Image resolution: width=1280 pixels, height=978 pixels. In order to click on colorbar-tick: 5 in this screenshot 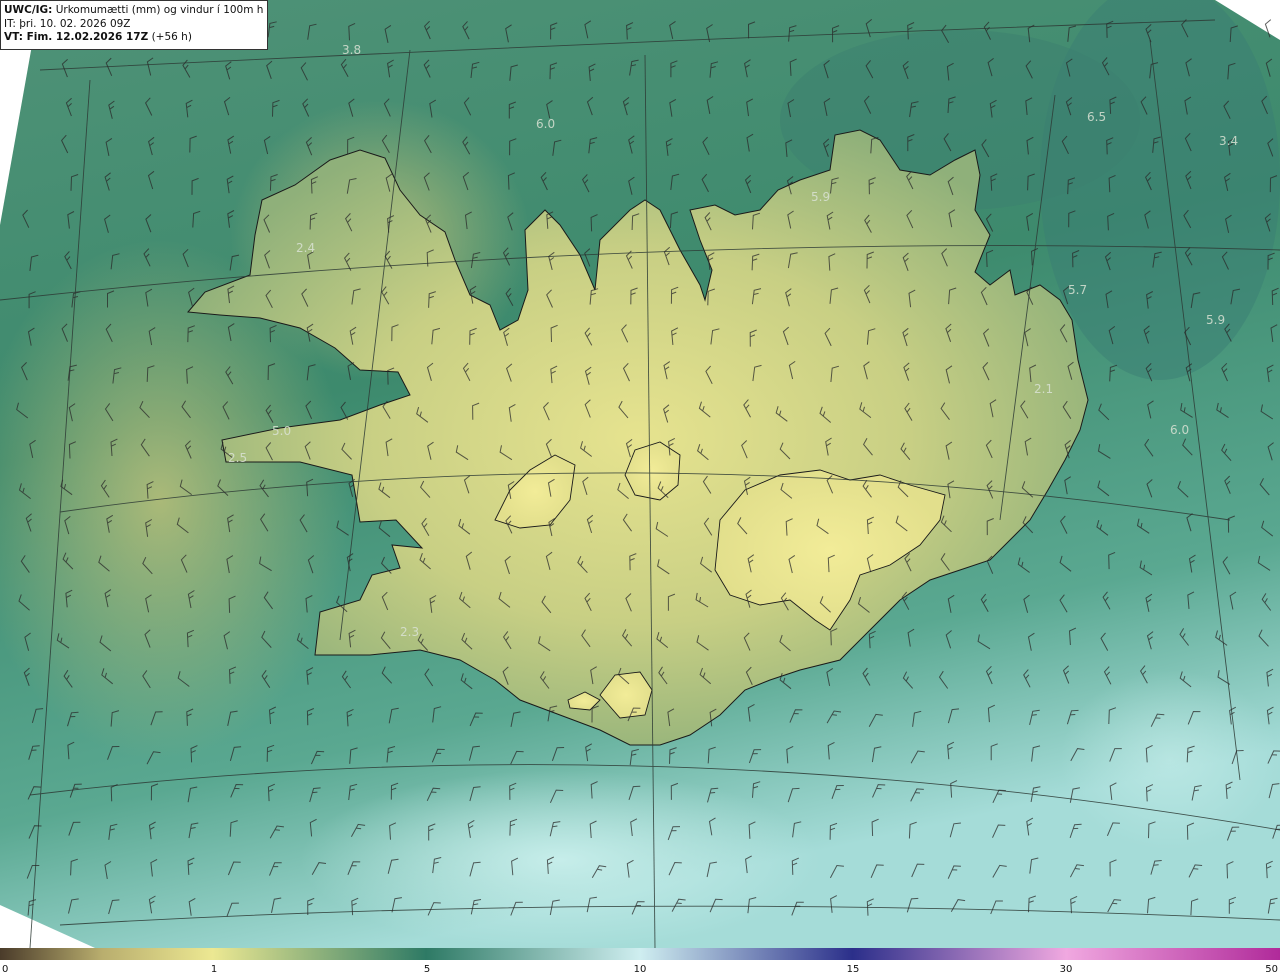, I will do `click(427, 969)`.